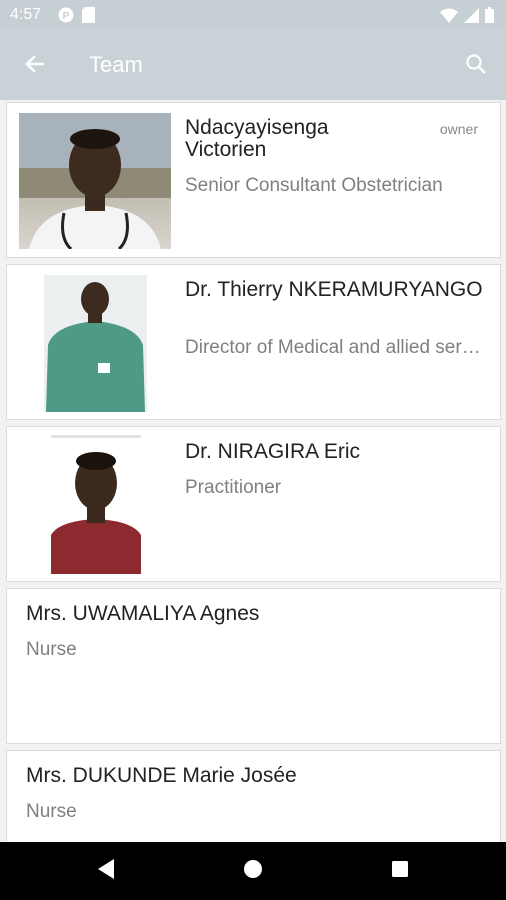  I want to click on nav-home-icon, so click(253, 871).